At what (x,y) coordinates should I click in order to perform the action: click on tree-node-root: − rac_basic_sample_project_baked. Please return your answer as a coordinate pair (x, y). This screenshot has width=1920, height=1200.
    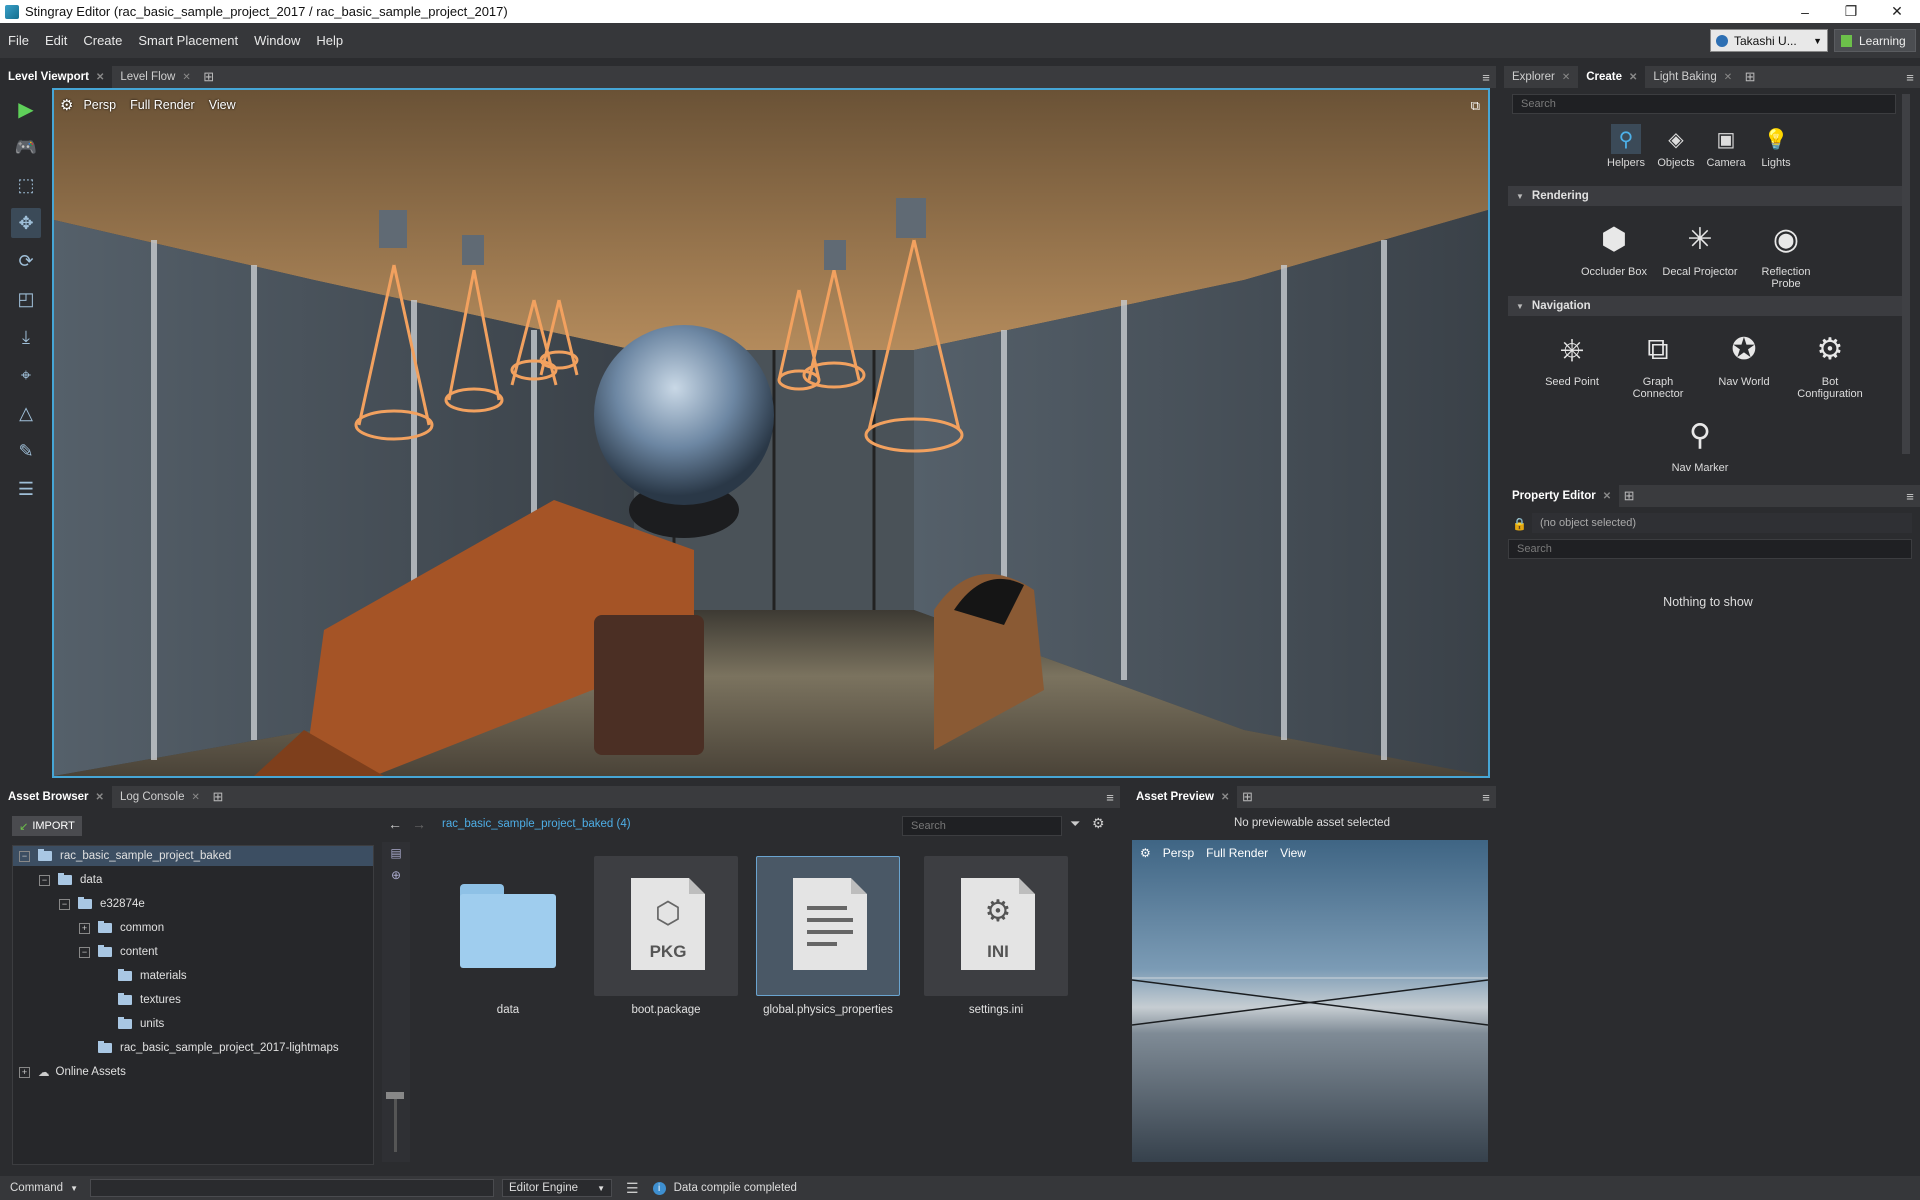
    Looking at the image, I should click on (193, 856).